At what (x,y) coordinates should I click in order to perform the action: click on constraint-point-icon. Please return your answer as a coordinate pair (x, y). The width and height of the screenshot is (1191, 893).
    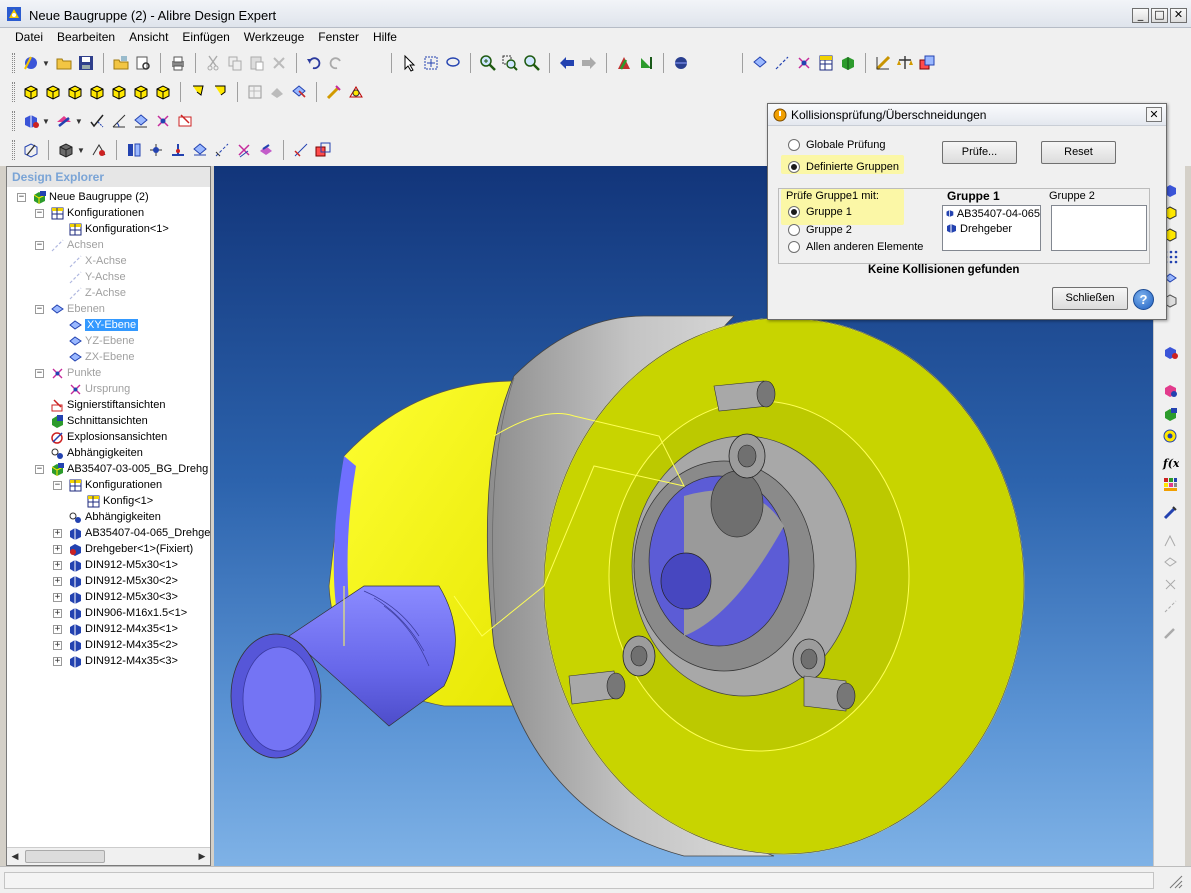
    Looking at the image, I should click on (163, 121).